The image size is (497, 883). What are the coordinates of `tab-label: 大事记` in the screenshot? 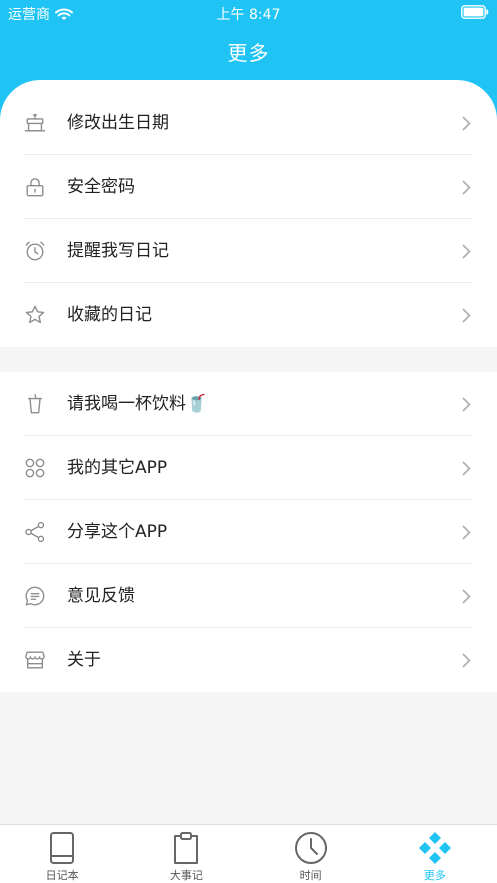 It's located at (186, 875).